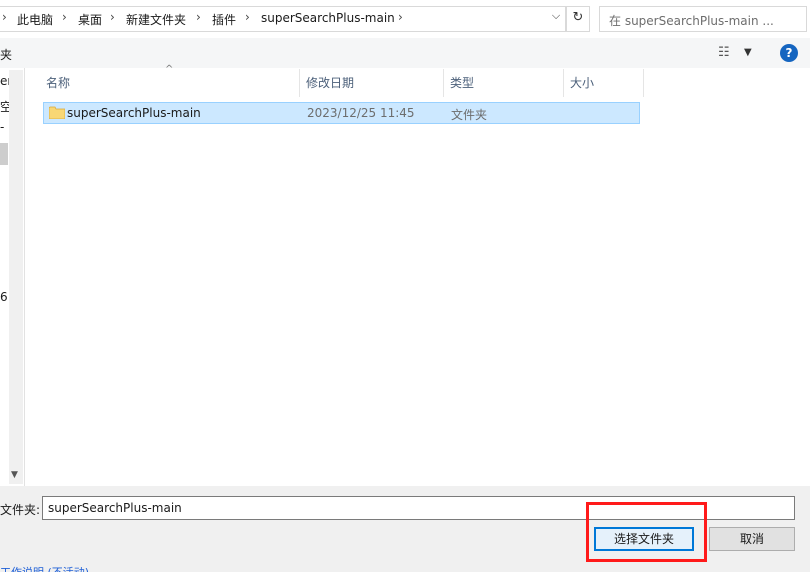  I want to click on toolbar, so click(405, 53).